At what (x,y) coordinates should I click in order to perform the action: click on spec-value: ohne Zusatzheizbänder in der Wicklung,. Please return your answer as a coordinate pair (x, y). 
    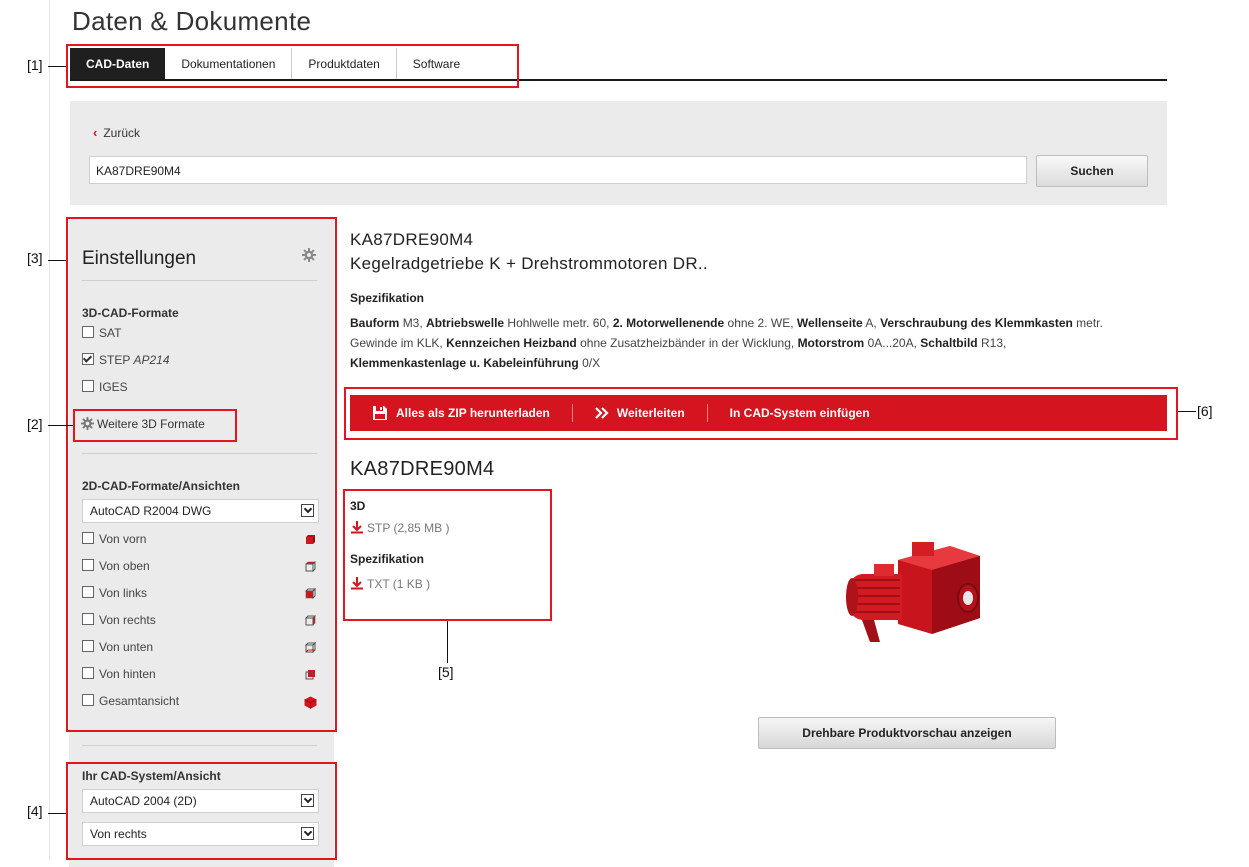
    Looking at the image, I should click on (687, 343).